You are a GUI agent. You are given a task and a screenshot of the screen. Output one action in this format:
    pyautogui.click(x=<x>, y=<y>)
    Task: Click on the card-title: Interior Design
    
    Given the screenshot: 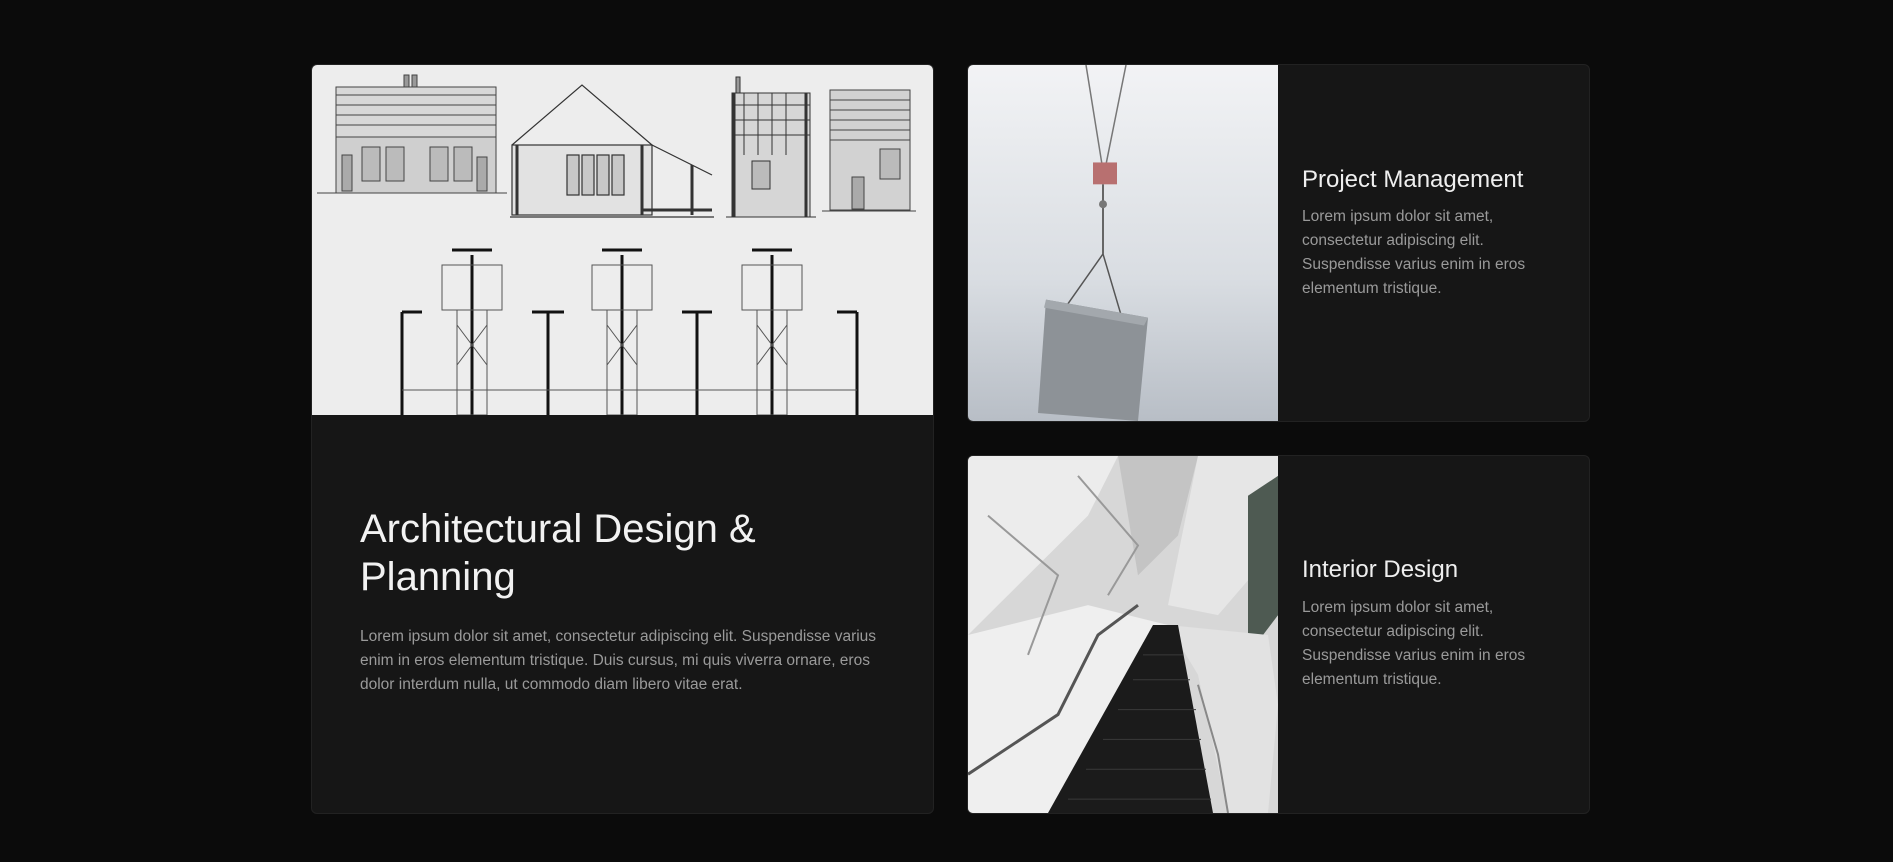 What is the action you would take?
    pyautogui.click(x=1380, y=569)
    